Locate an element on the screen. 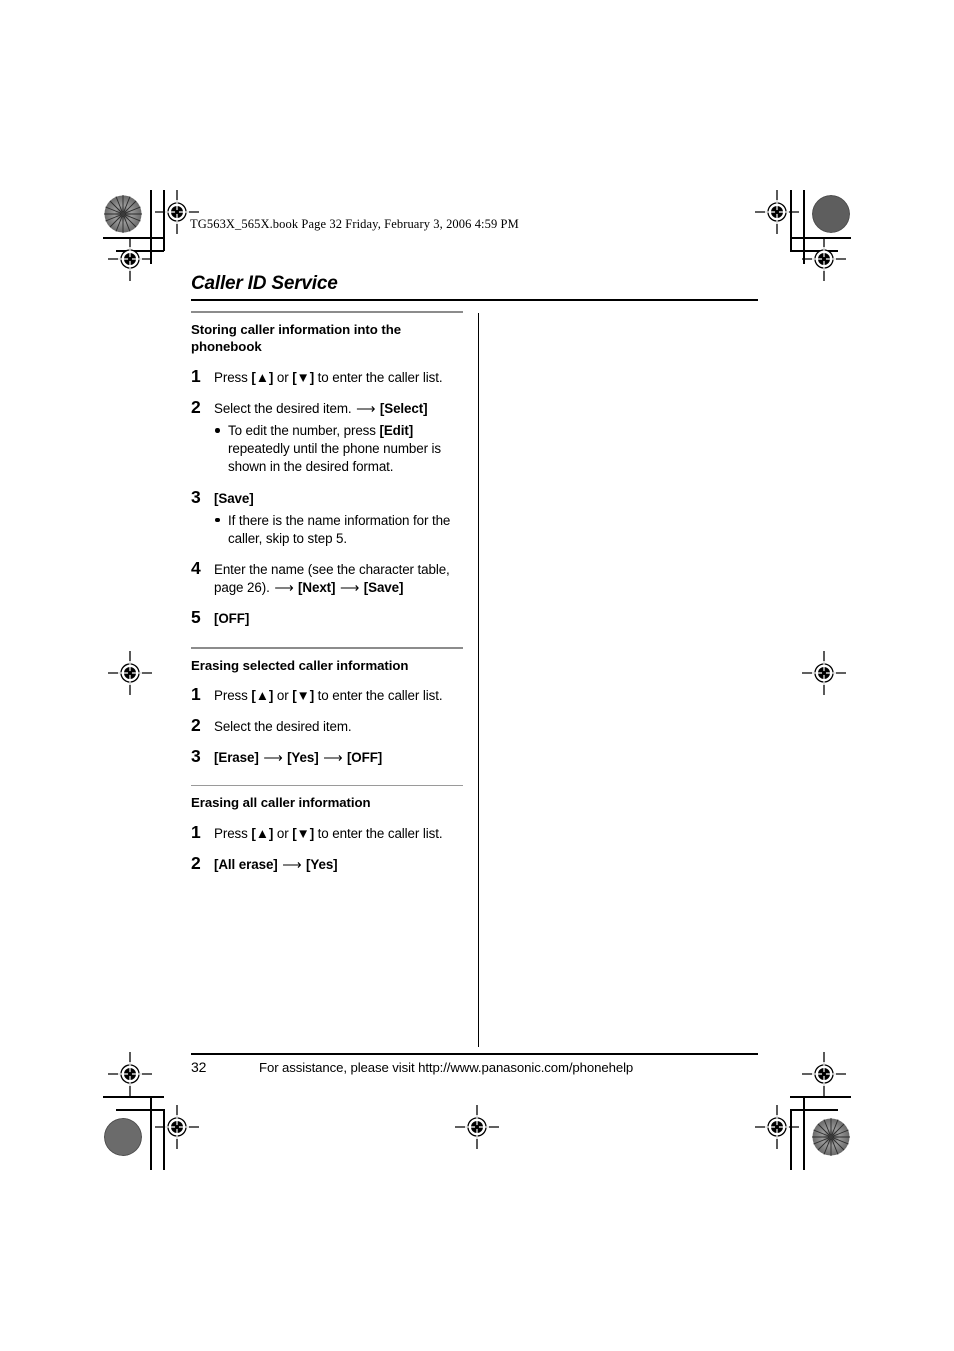  step-item: 2 Select the desired item. is located at coordinates (327, 725).